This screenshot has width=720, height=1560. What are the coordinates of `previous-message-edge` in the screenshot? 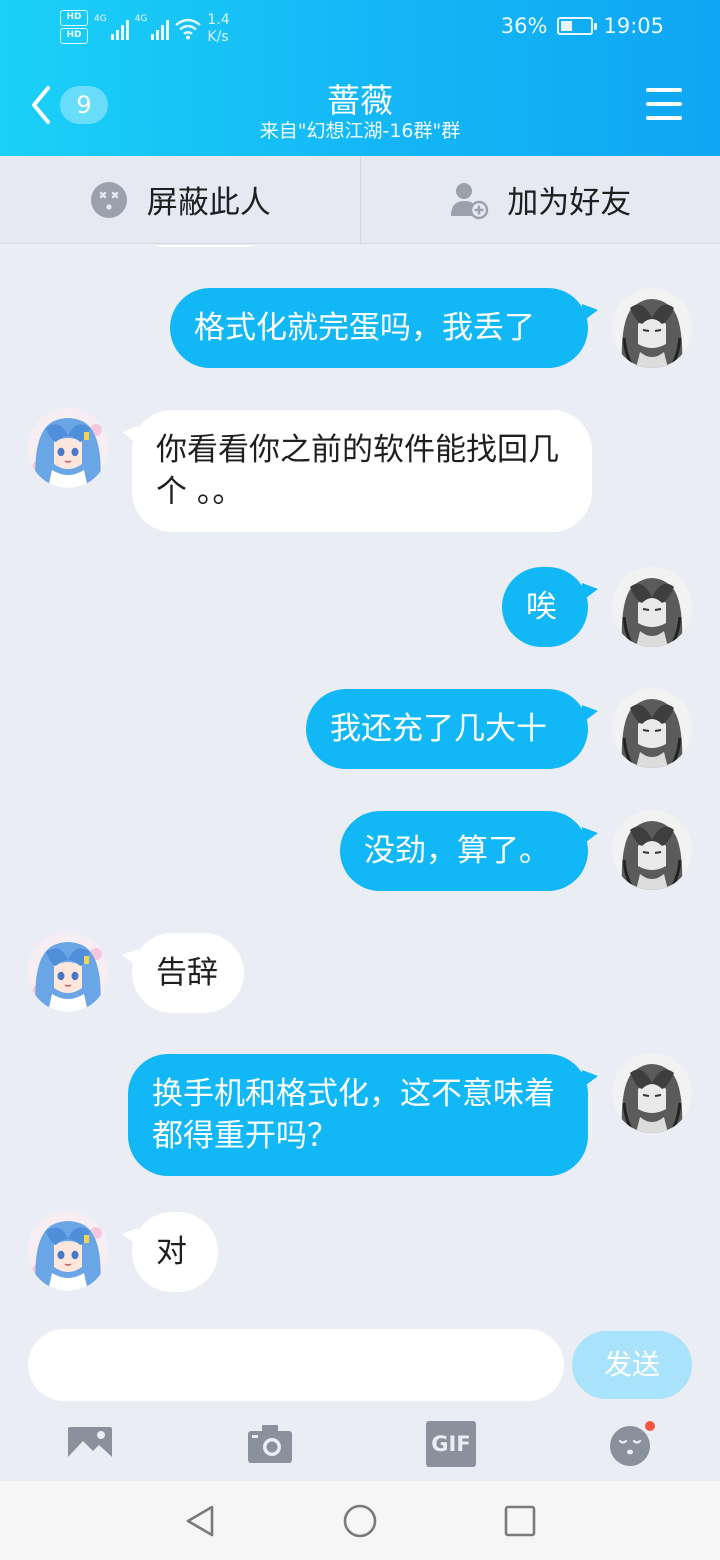 It's located at (205, 246).